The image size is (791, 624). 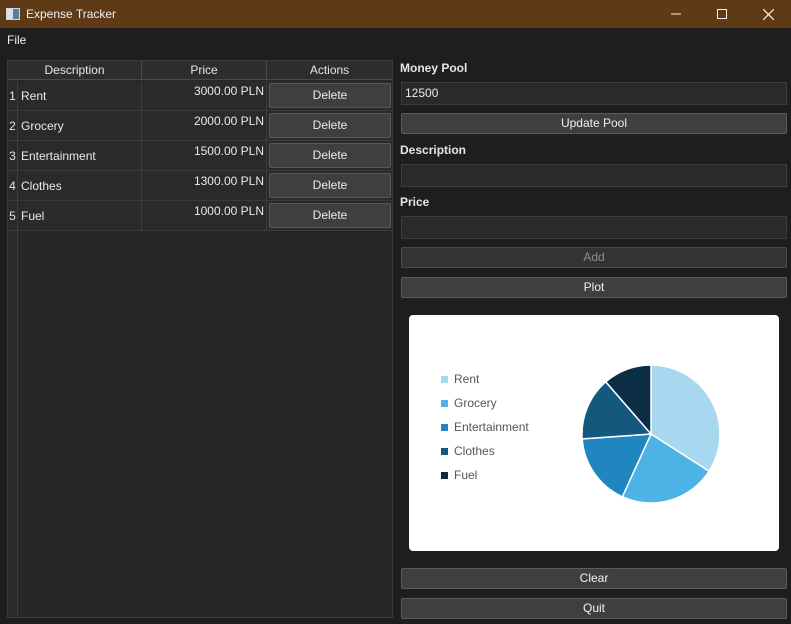 I want to click on maximize-button, so click(x=722, y=14).